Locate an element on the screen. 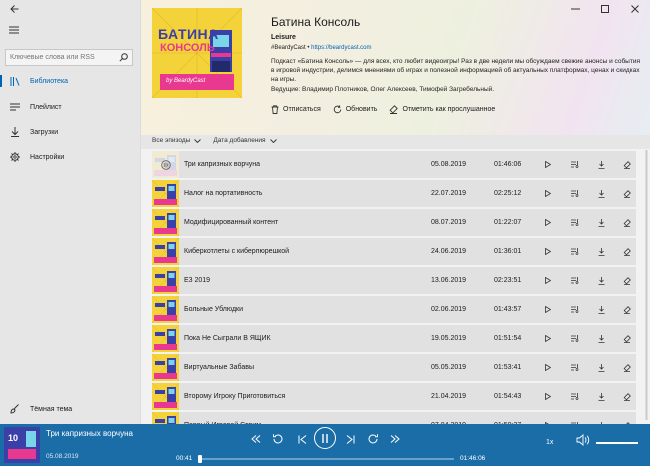 The height and width of the screenshot is (466, 650). skip-back-button is located at coordinates (278, 439).